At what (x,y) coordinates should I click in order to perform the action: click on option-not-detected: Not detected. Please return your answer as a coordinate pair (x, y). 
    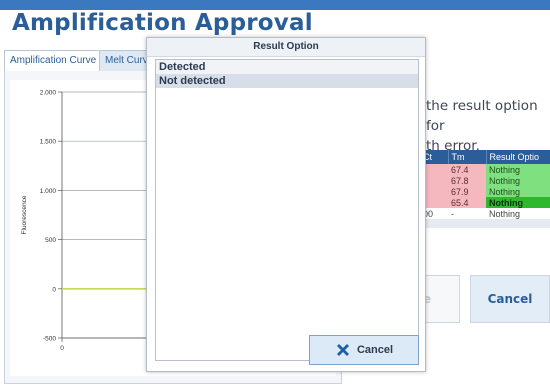
    Looking at the image, I should click on (287, 81).